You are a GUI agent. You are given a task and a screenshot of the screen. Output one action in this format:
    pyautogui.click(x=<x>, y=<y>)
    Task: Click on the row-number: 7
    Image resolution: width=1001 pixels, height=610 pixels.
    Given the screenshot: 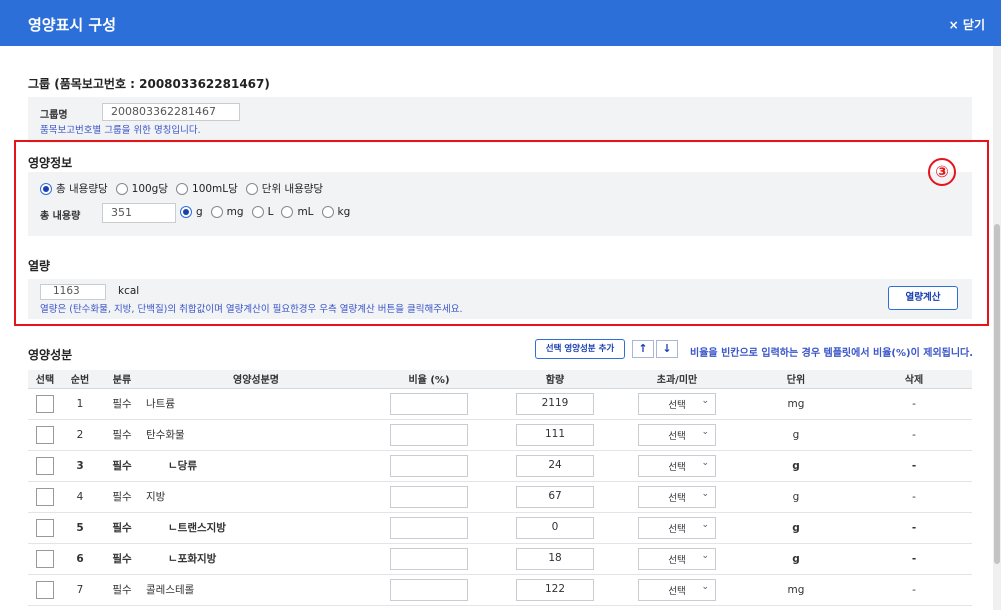 What is the action you would take?
    pyautogui.click(x=80, y=590)
    